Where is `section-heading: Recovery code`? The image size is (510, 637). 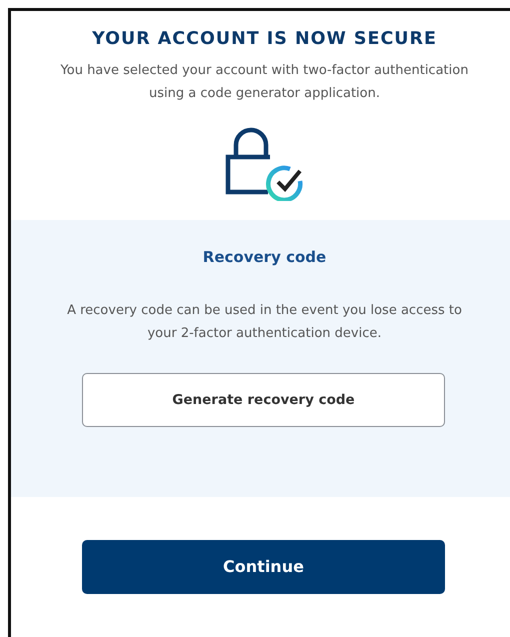
section-heading: Recovery code is located at coordinates (265, 257).